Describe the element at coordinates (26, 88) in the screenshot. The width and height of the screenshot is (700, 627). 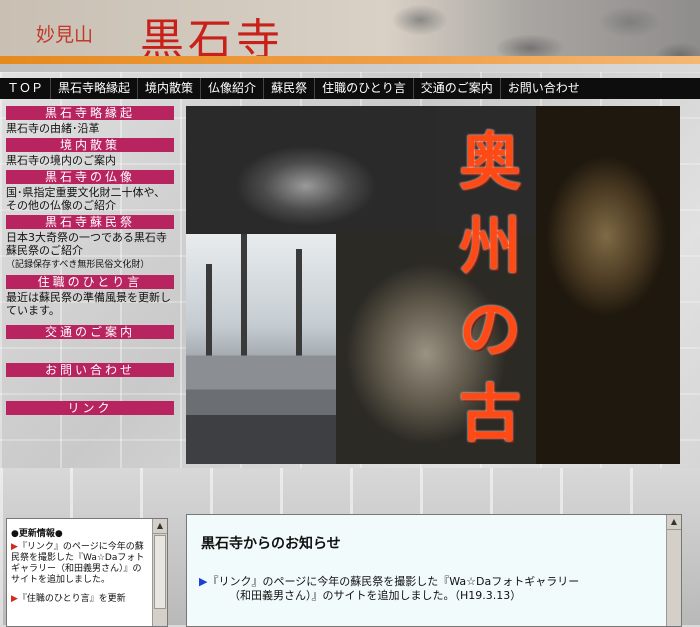
I see `nav-top: ＴＯＰ` at that location.